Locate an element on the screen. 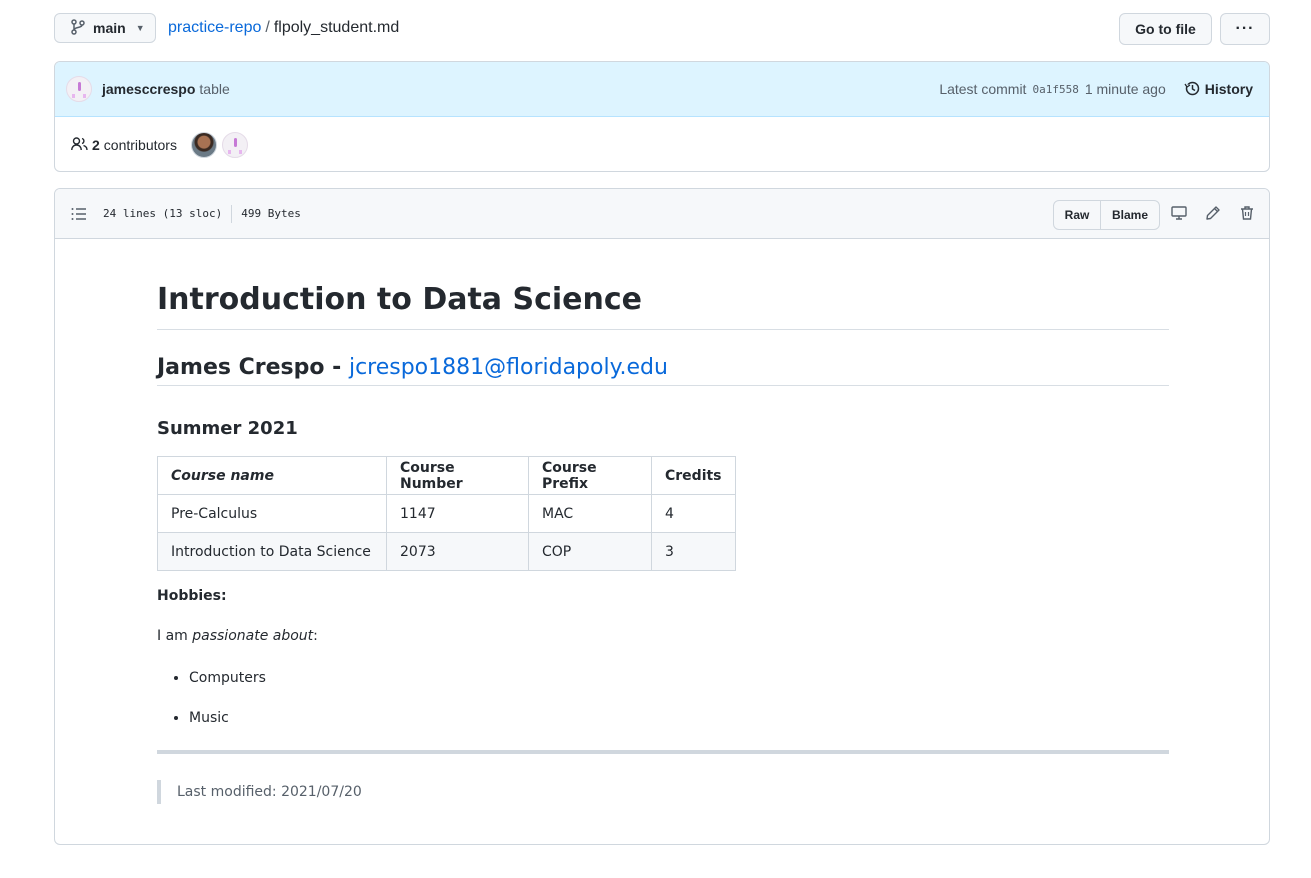  breadcrumb: practice-repo / flpoly_student.md is located at coordinates (283, 28).